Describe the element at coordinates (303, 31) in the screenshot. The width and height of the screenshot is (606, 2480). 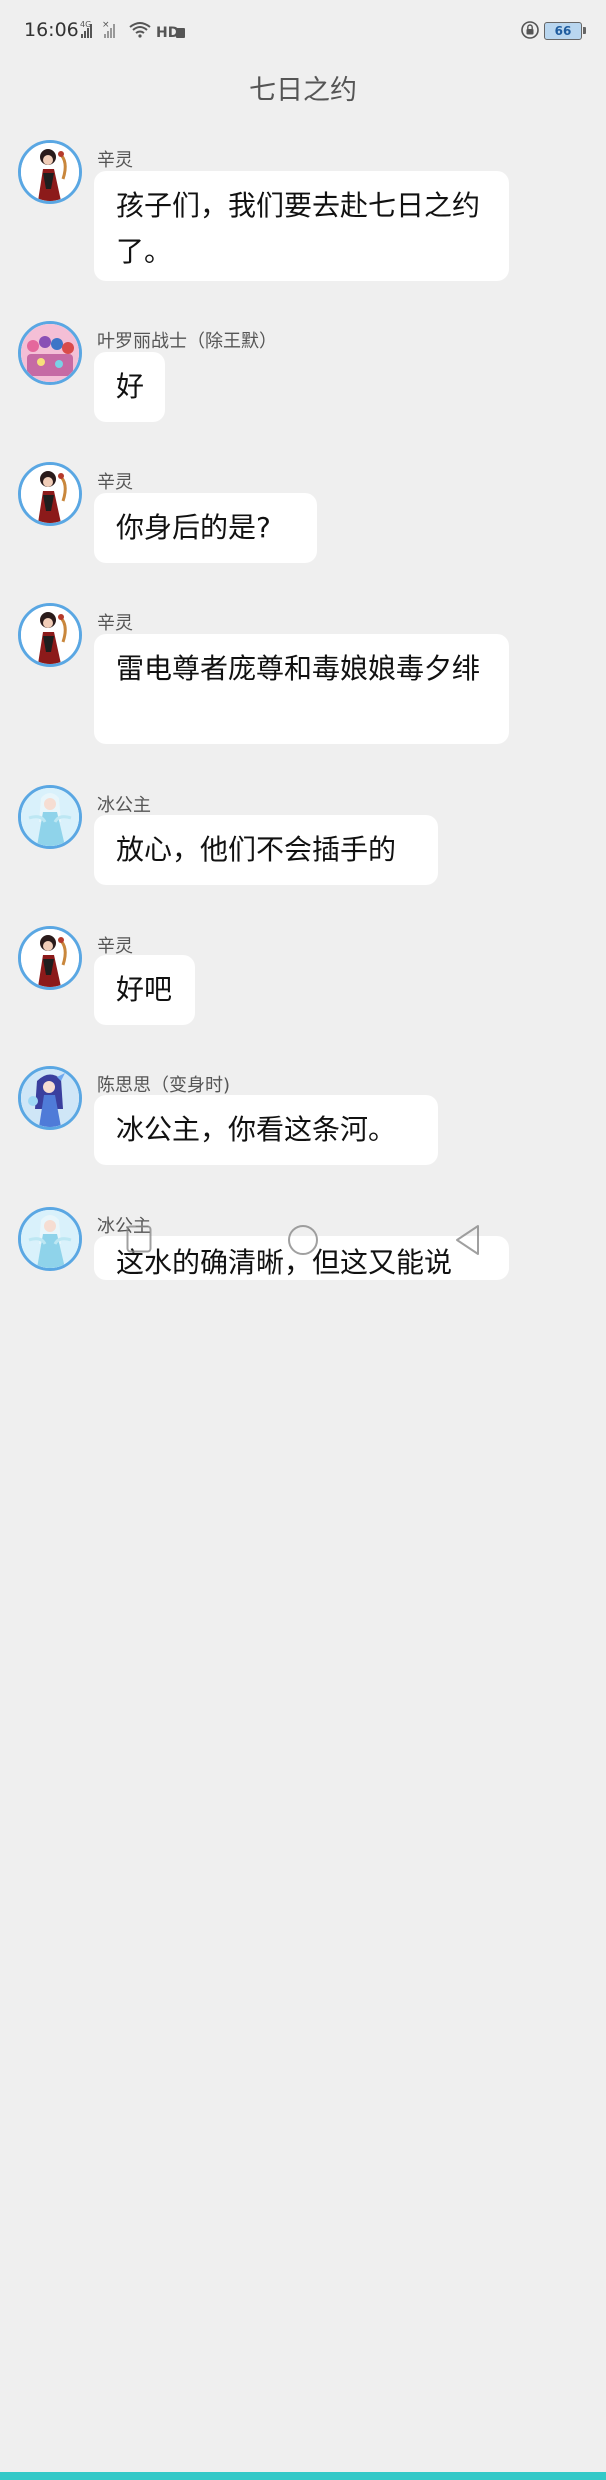
I see `status-bar: 16:06 4G × HD 66` at that location.